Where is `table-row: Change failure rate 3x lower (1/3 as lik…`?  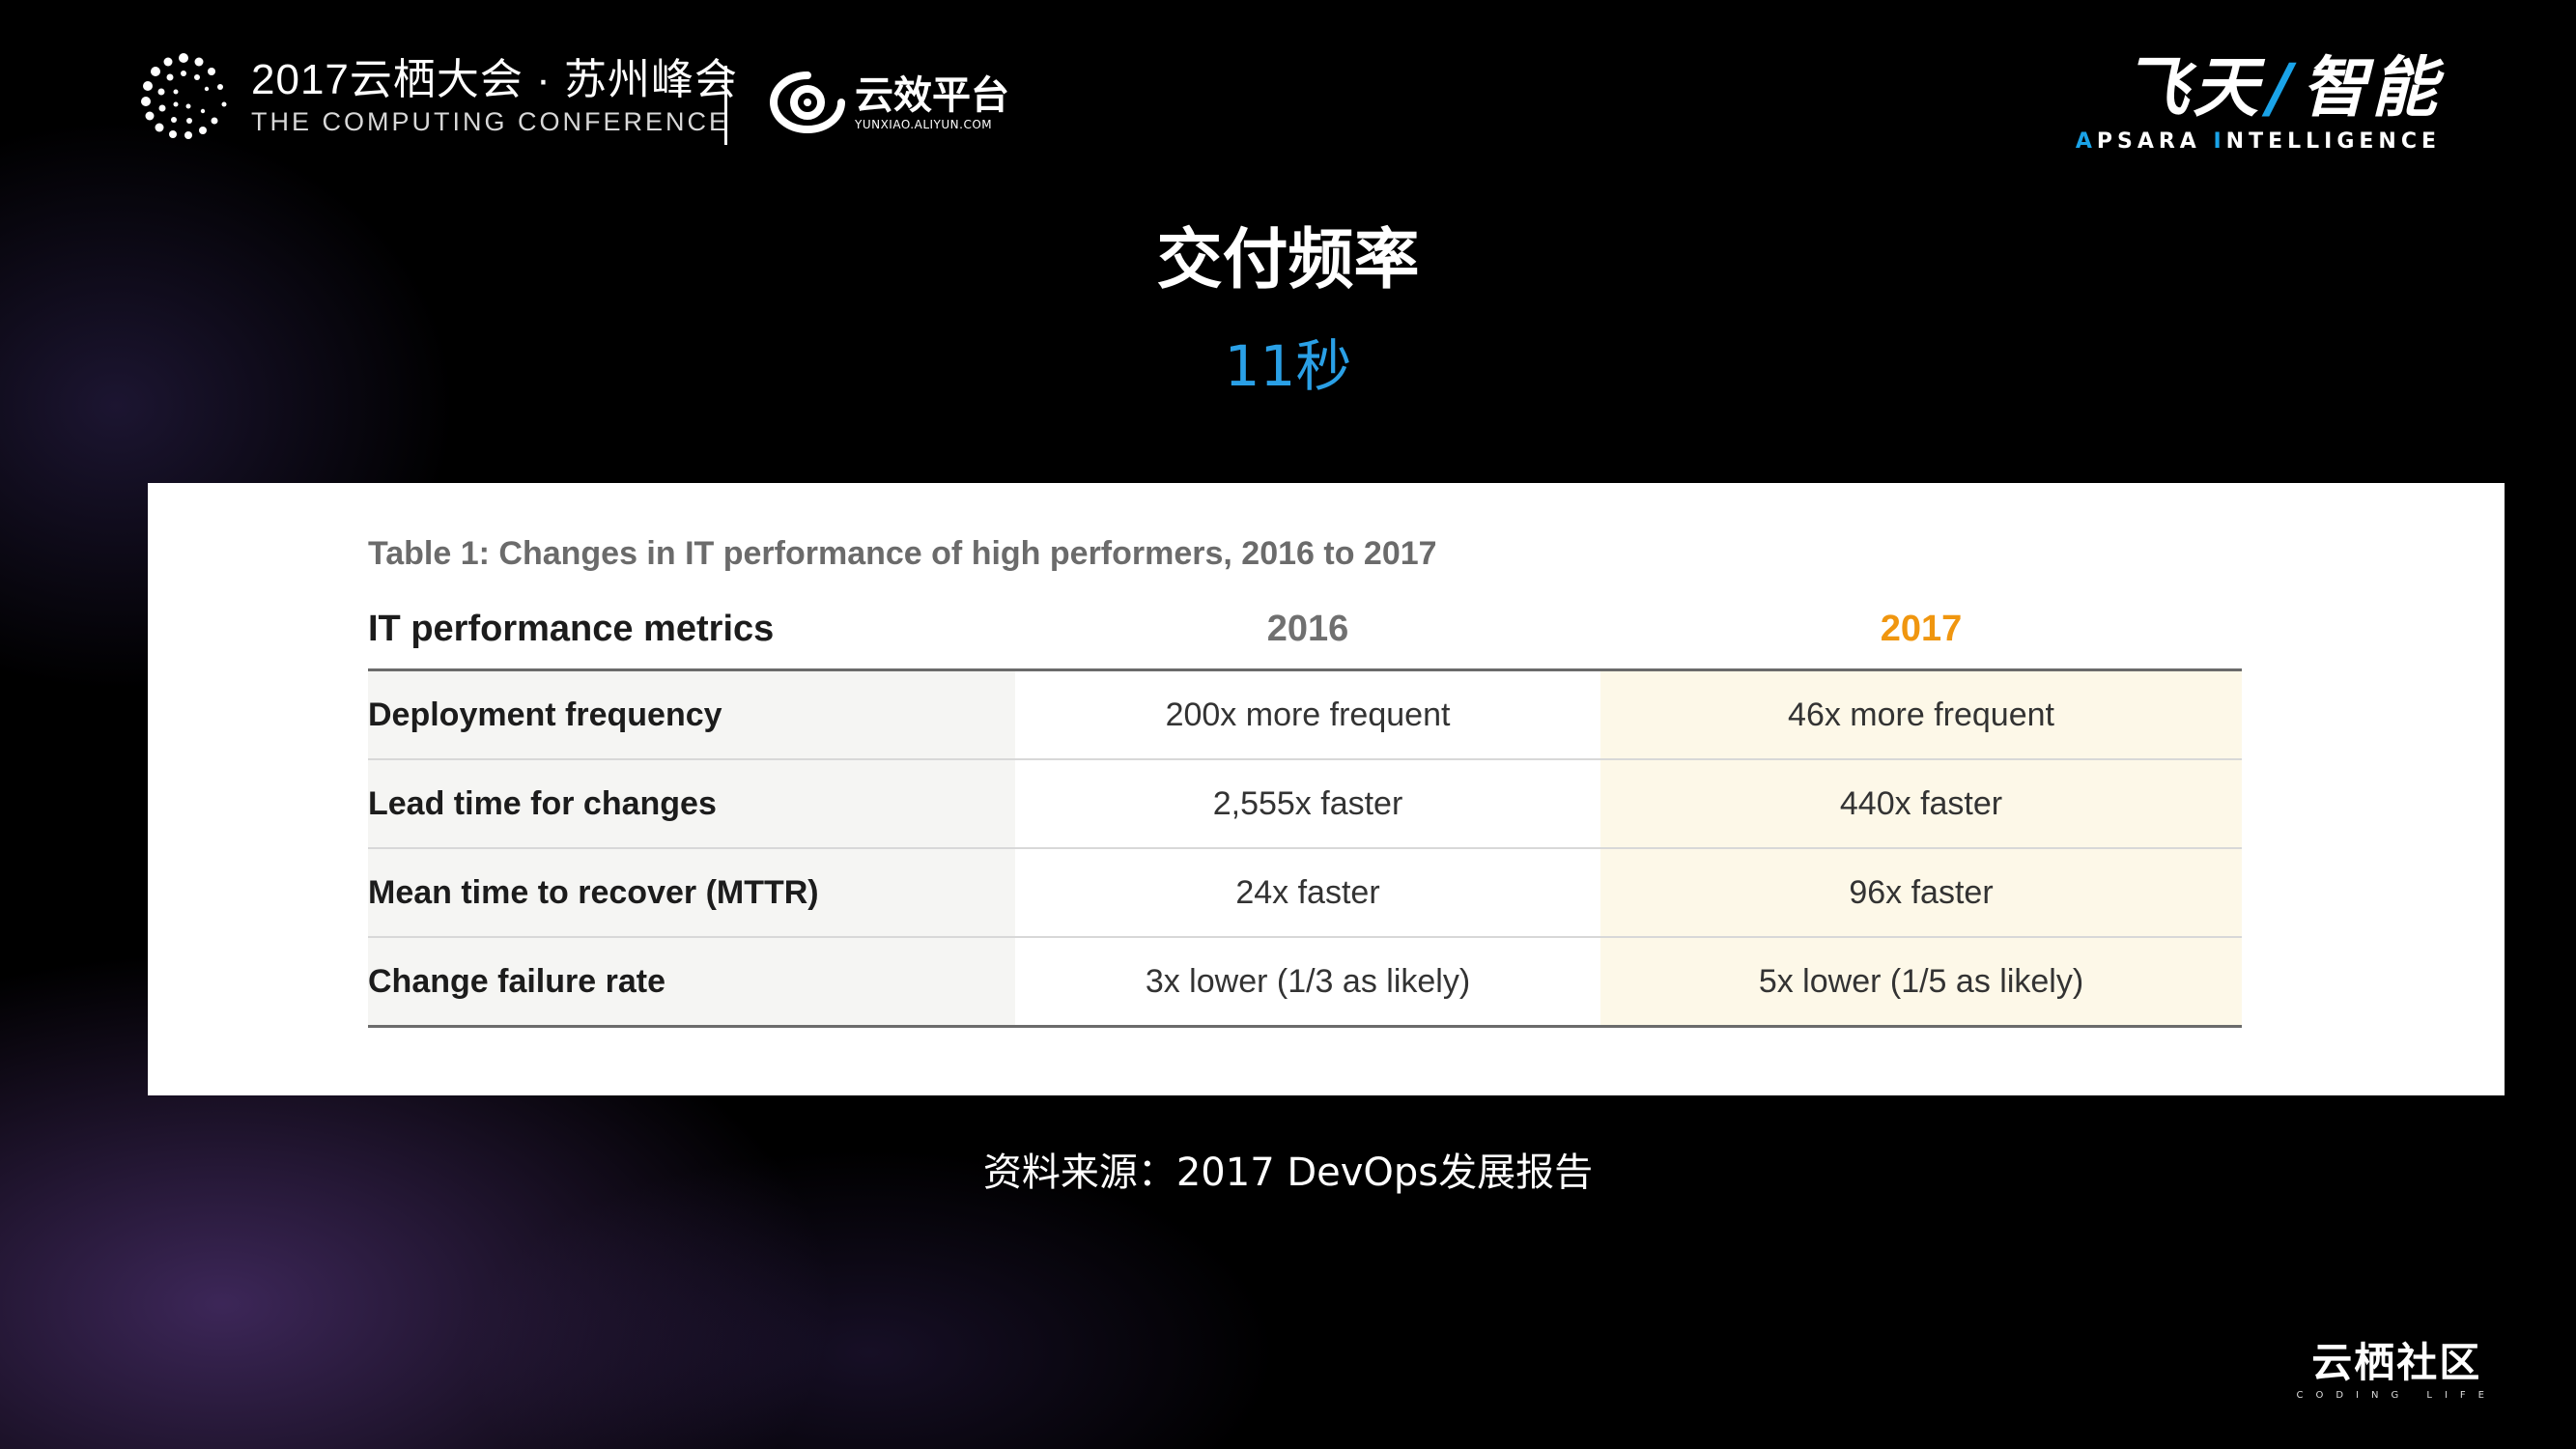 table-row: Change failure rate 3x lower (1/3 as lik… is located at coordinates (1305, 982).